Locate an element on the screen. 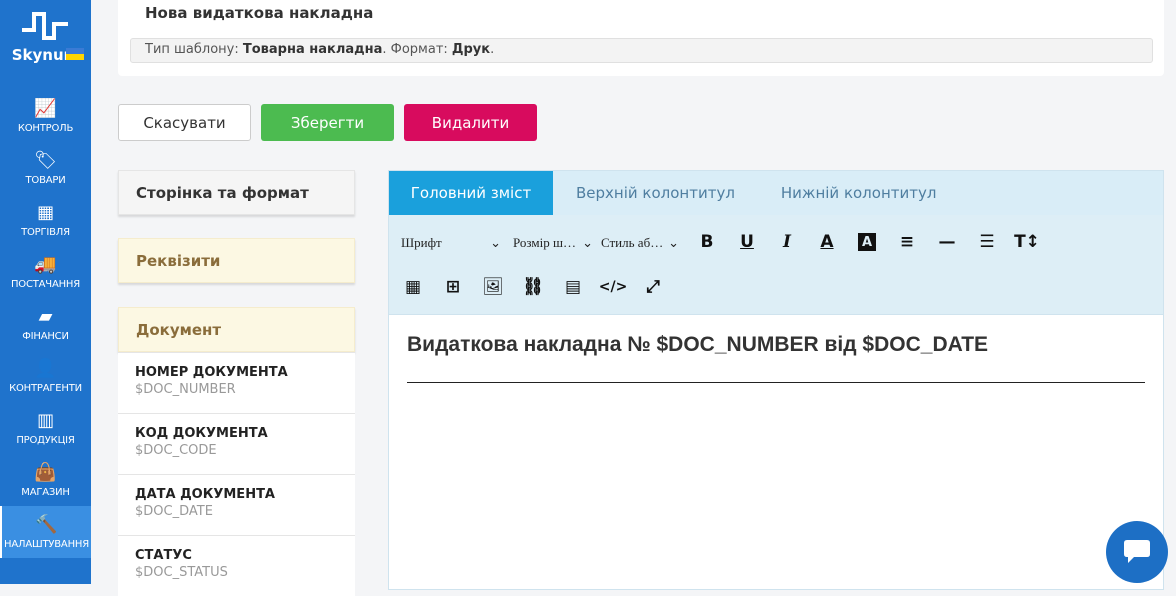 The height and width of the screenshot is (596, 1176). sidebar-item: 📈 КОНТРОЛЬ is located at coordinates (45, 116).